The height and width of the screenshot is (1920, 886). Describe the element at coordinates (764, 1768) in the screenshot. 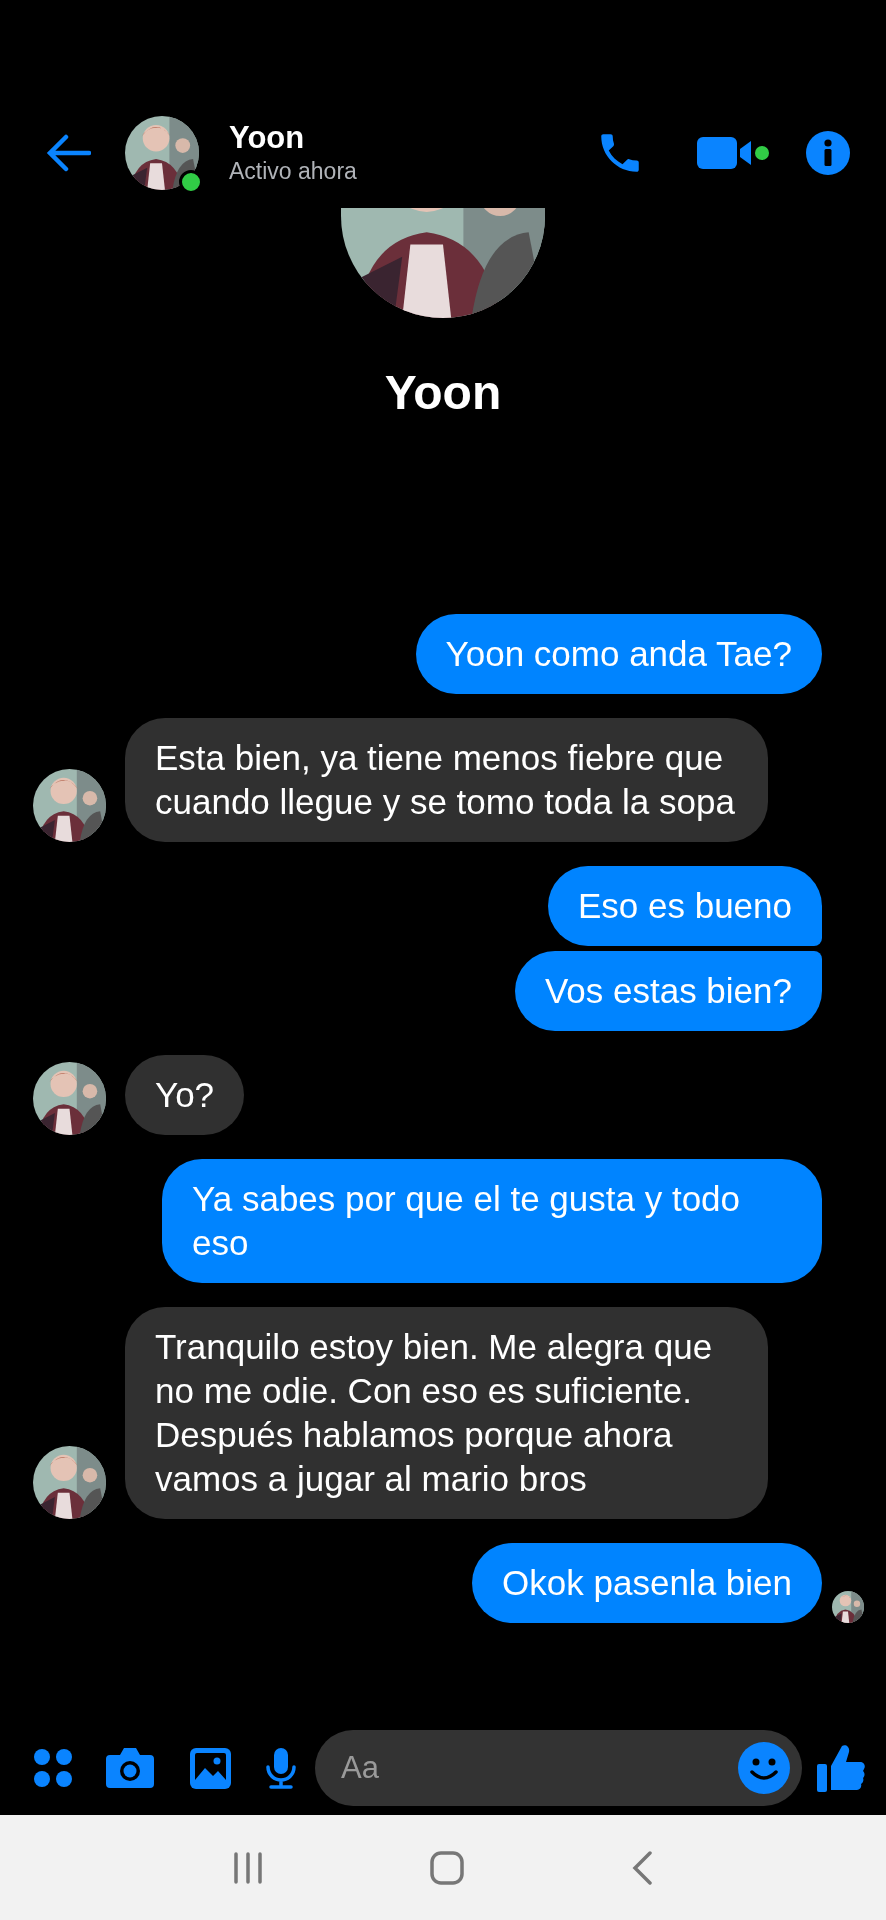

I see `emoji-icon` at that location.